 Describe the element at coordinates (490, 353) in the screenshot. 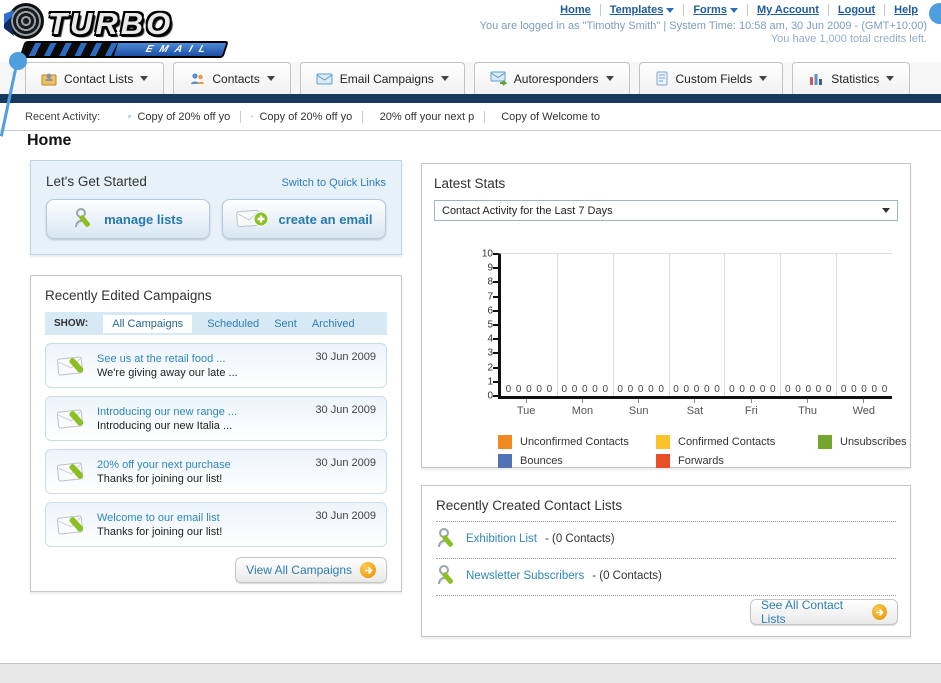

I see `y-tick-label: 3` at that location.